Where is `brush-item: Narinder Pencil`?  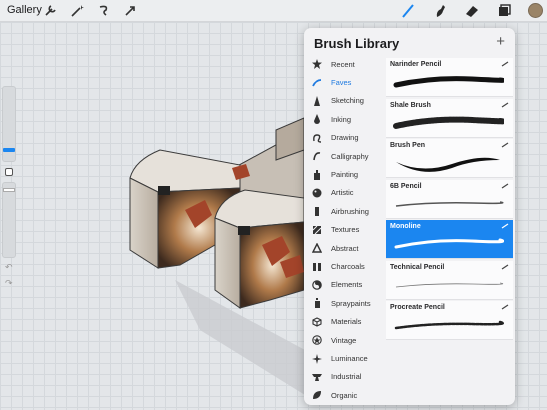 brush-item: Narinder Pencil is located at coordinates (449, 77).